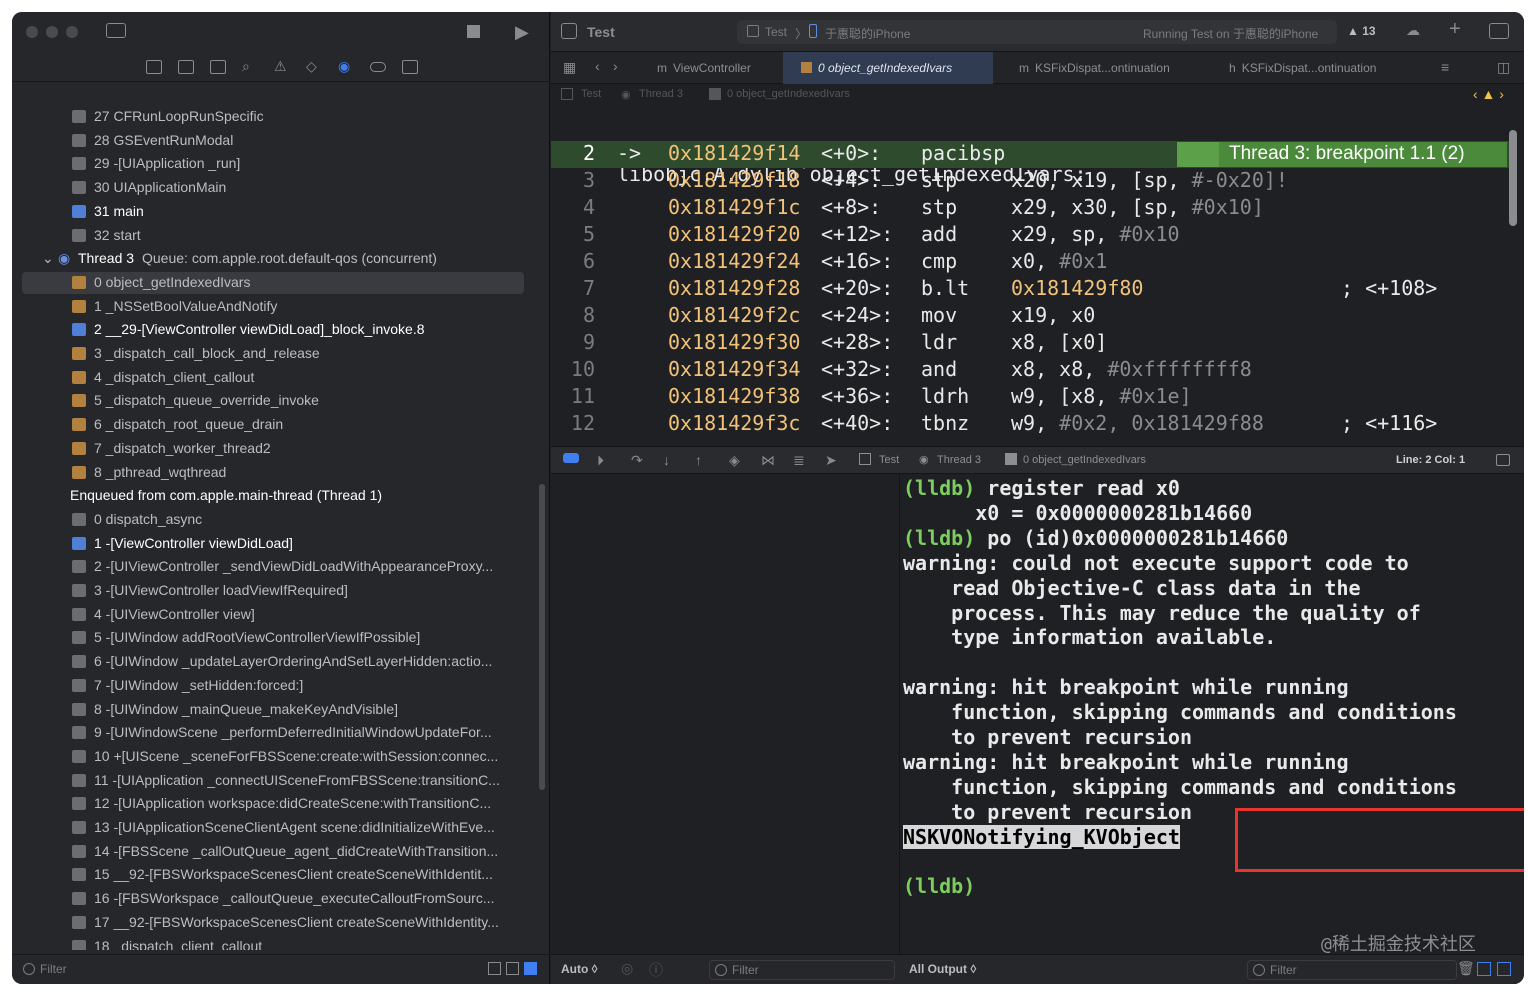 This screenshot has height=992, width=1528. Describe the element at coordinates (116, 30) in the screenshot. I see `sidebar-toggle-icon` at that location.